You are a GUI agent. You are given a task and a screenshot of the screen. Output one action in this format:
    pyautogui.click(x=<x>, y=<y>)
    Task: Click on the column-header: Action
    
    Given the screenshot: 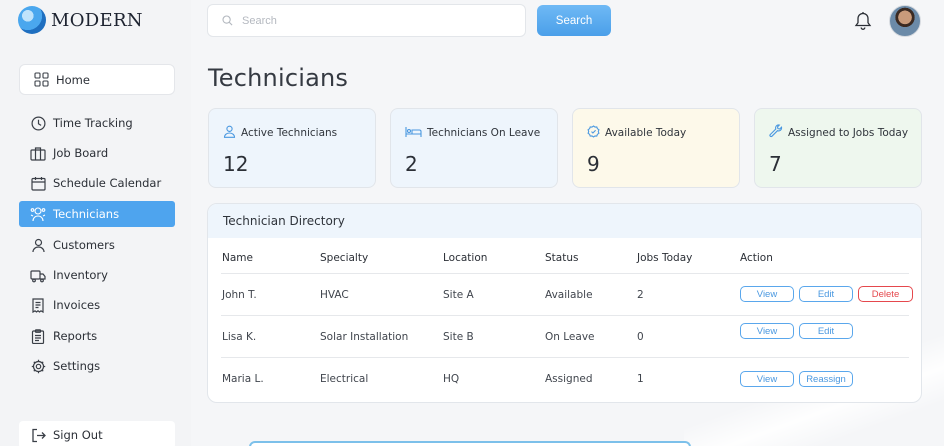 What is the action you would take?
    pyautogui.click(x=756, y=257)
    